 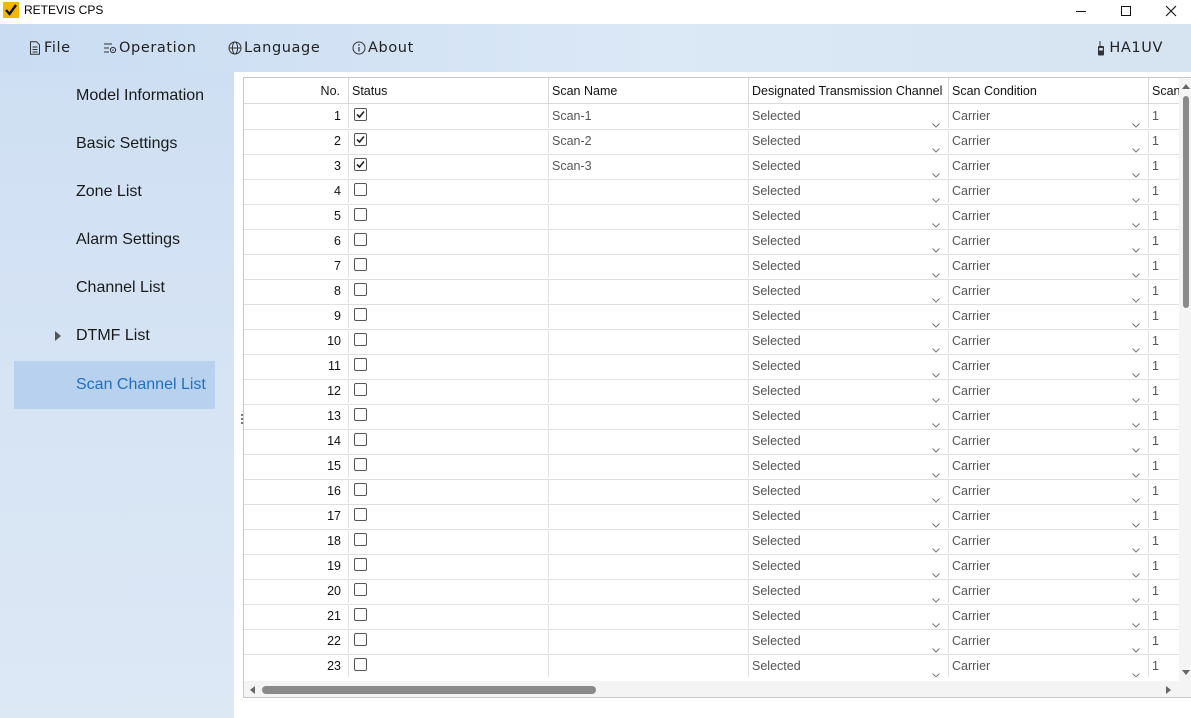 What do you see at coordinates (848, 90) in the screenshot?
I see `header-designated-tx-channel: Designated Transmission Channel` at bounding box center [848, 90].